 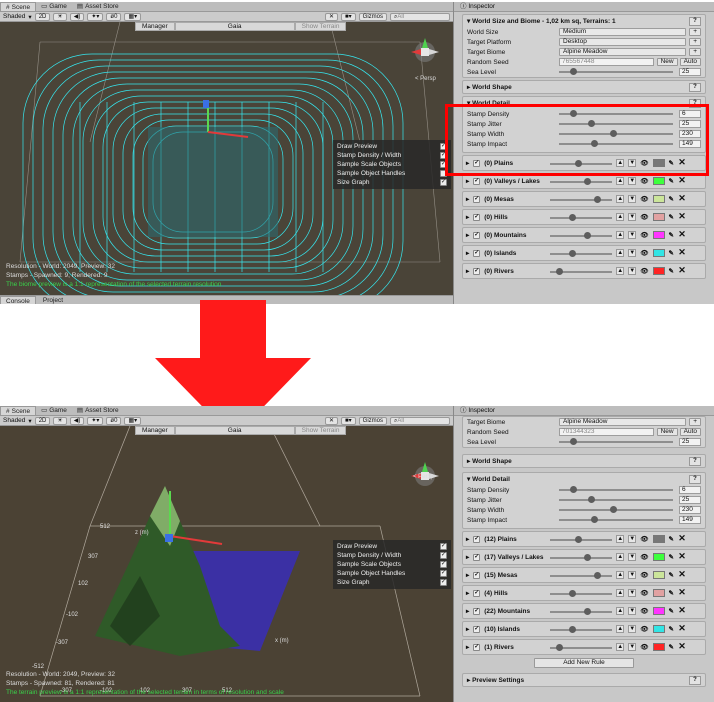 I want to click on detail-value-field: 25, so click(x=690, y=500).